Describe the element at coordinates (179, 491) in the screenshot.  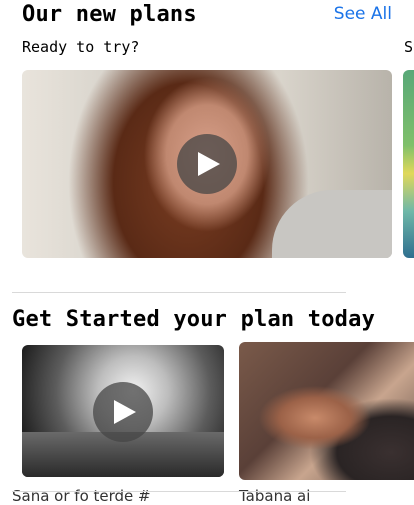
I see `bottom-divider` at that location.